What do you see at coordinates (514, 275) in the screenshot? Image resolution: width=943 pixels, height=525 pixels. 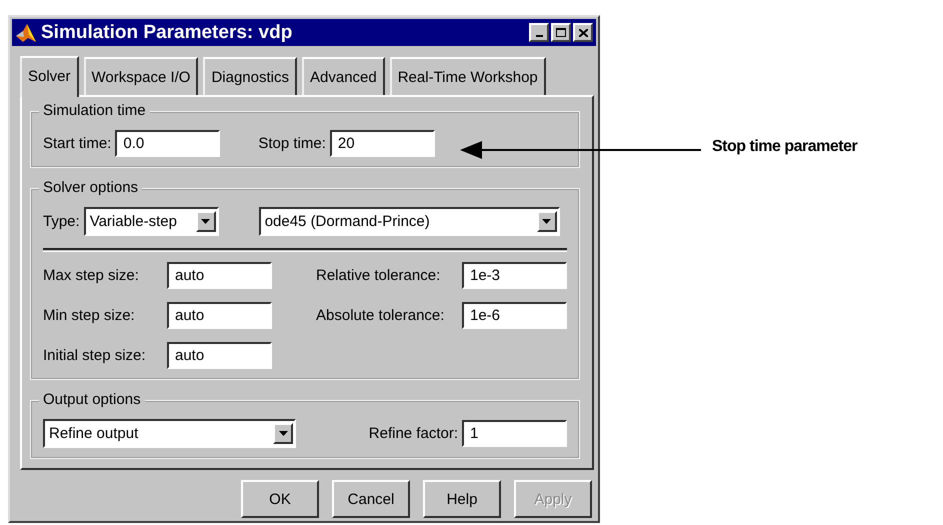 I see `input-field: 1e-3` at bounding box center [514, 275].